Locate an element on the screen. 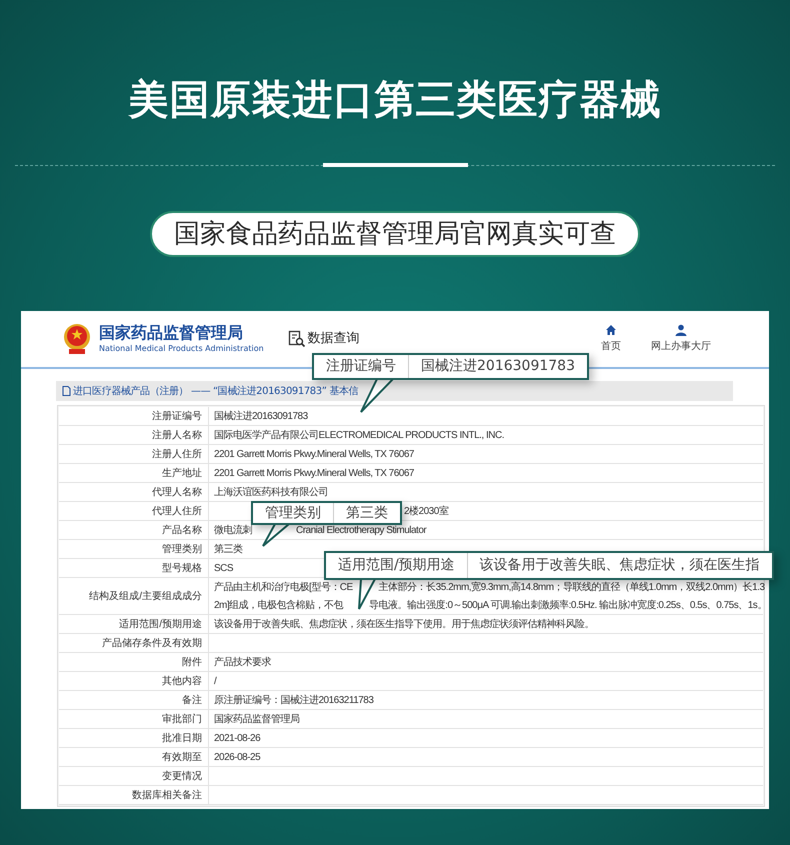 The image size is (790, 845). field-label: 备注 is located at coordinates (134, 700).